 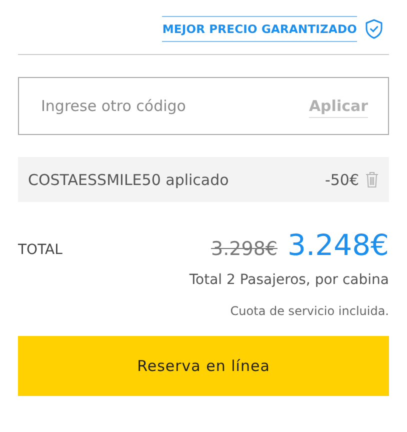 I want to click on total-label: TOTAL, so click(x=40, y=250).